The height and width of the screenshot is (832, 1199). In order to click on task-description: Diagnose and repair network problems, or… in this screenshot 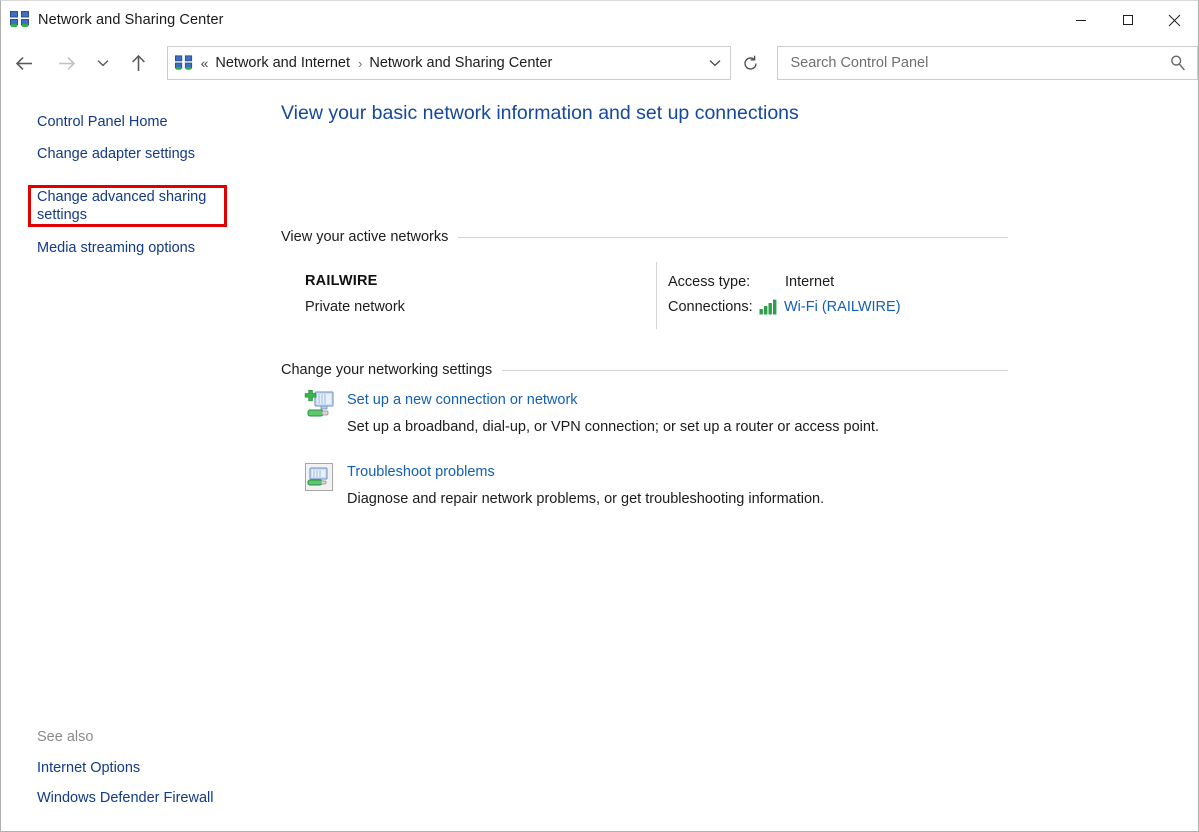, I will do `click(586, 499)`.